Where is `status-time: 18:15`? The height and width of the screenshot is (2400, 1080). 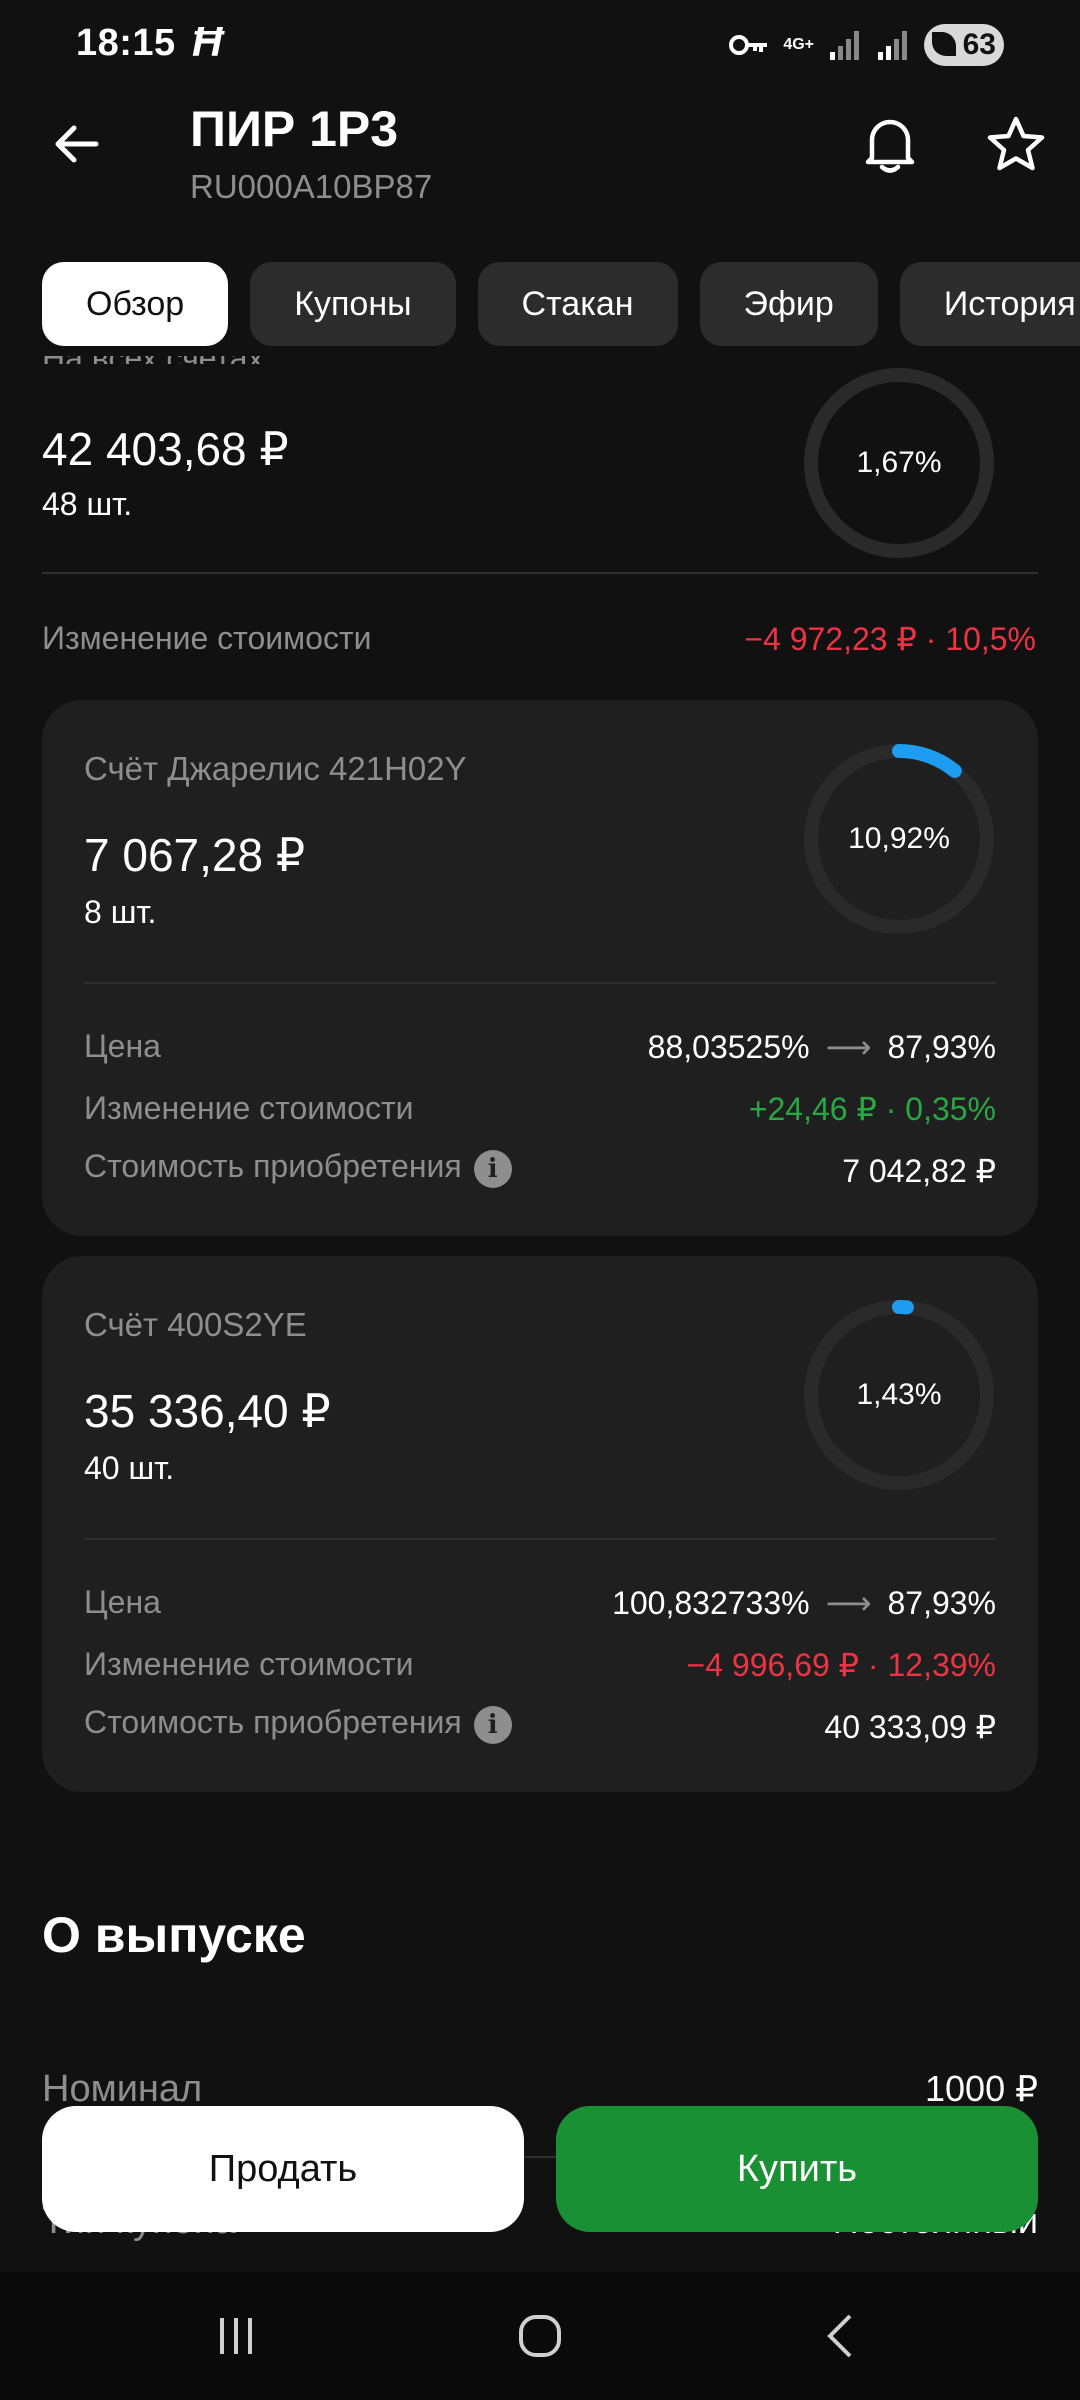
status-time: 18:15 is located at coordinates (126, 43).